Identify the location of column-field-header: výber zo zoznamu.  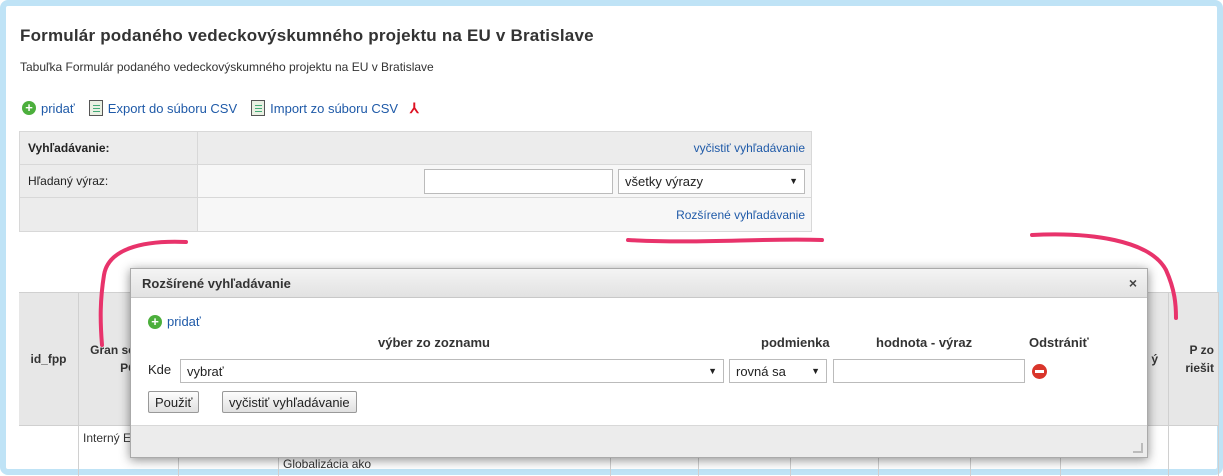
(434, 342).